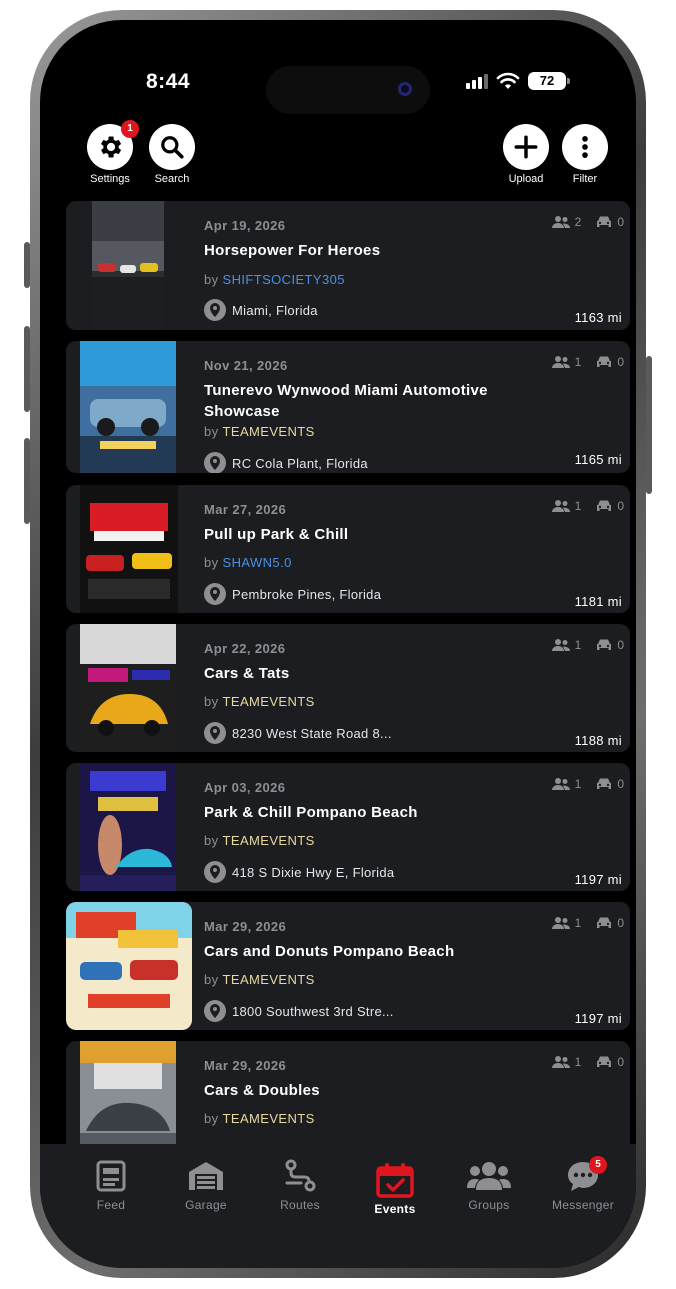 The image size is (676, 1289). Describe the element at coordinates (587, 222) in the screenshot. I see `event-counts: 2 0` at that location.